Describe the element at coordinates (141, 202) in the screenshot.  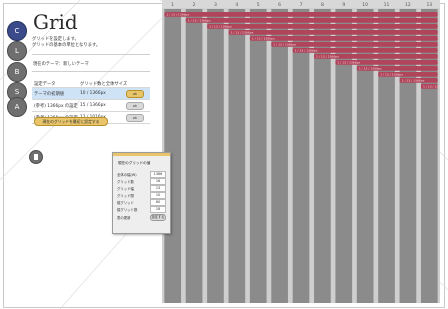
I see `dialog-row: 縦グリッド 60` at that location.